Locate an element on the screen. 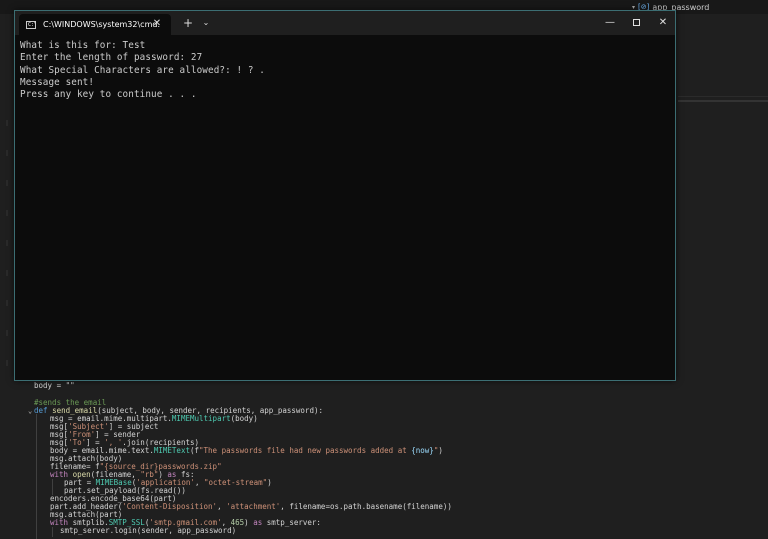  terminal-line: Message sent! is located at coordinates (57, 82).